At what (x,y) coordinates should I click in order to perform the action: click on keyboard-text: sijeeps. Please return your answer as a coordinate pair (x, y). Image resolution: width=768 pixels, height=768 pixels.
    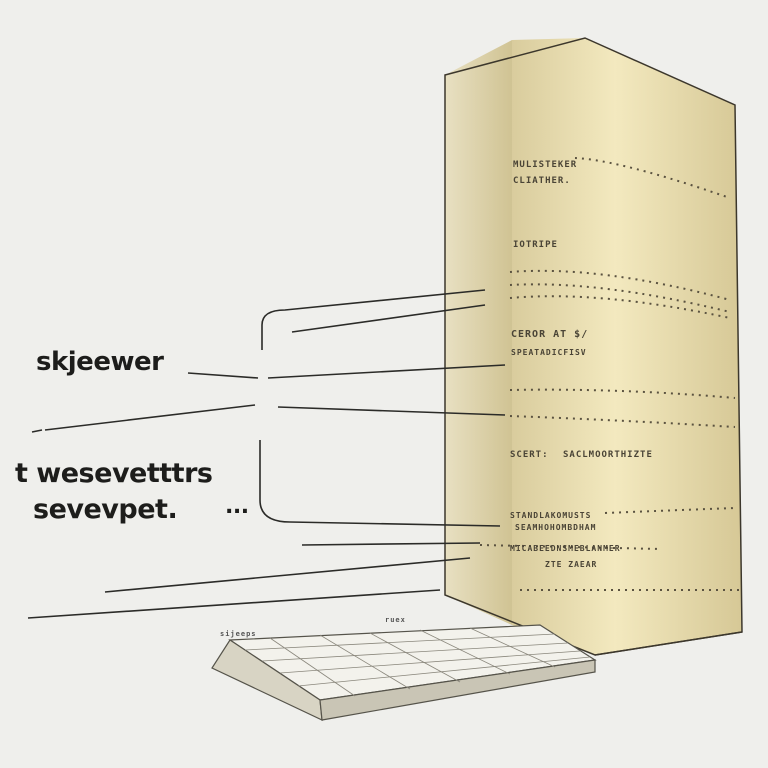
    Looking at the image, I should click on (238, 634).